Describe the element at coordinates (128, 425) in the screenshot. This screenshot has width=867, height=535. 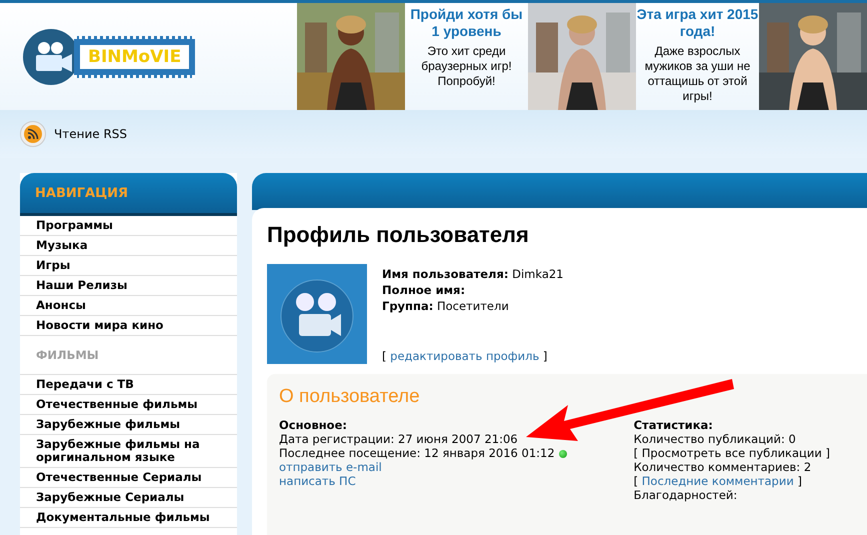
I see `nav-item: Зарубежные фильмы` at that location.